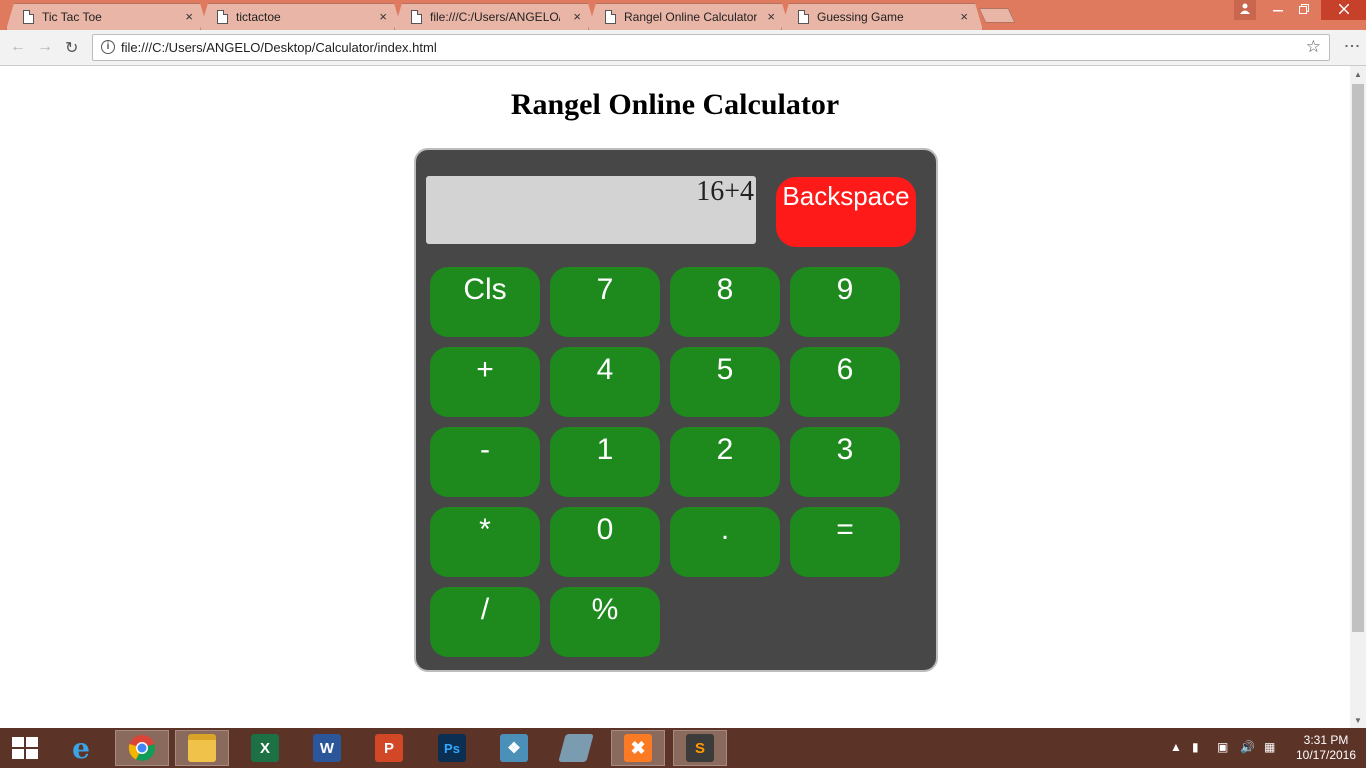 Image resolution: width=1366 pixels, height=768 pixels. I want to click on word-icon: W, so click(327, 748).